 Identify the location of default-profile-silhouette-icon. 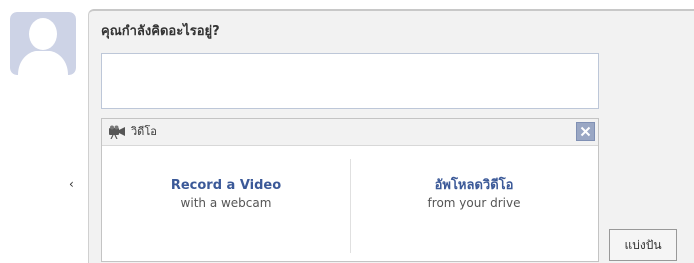
(43, 43).